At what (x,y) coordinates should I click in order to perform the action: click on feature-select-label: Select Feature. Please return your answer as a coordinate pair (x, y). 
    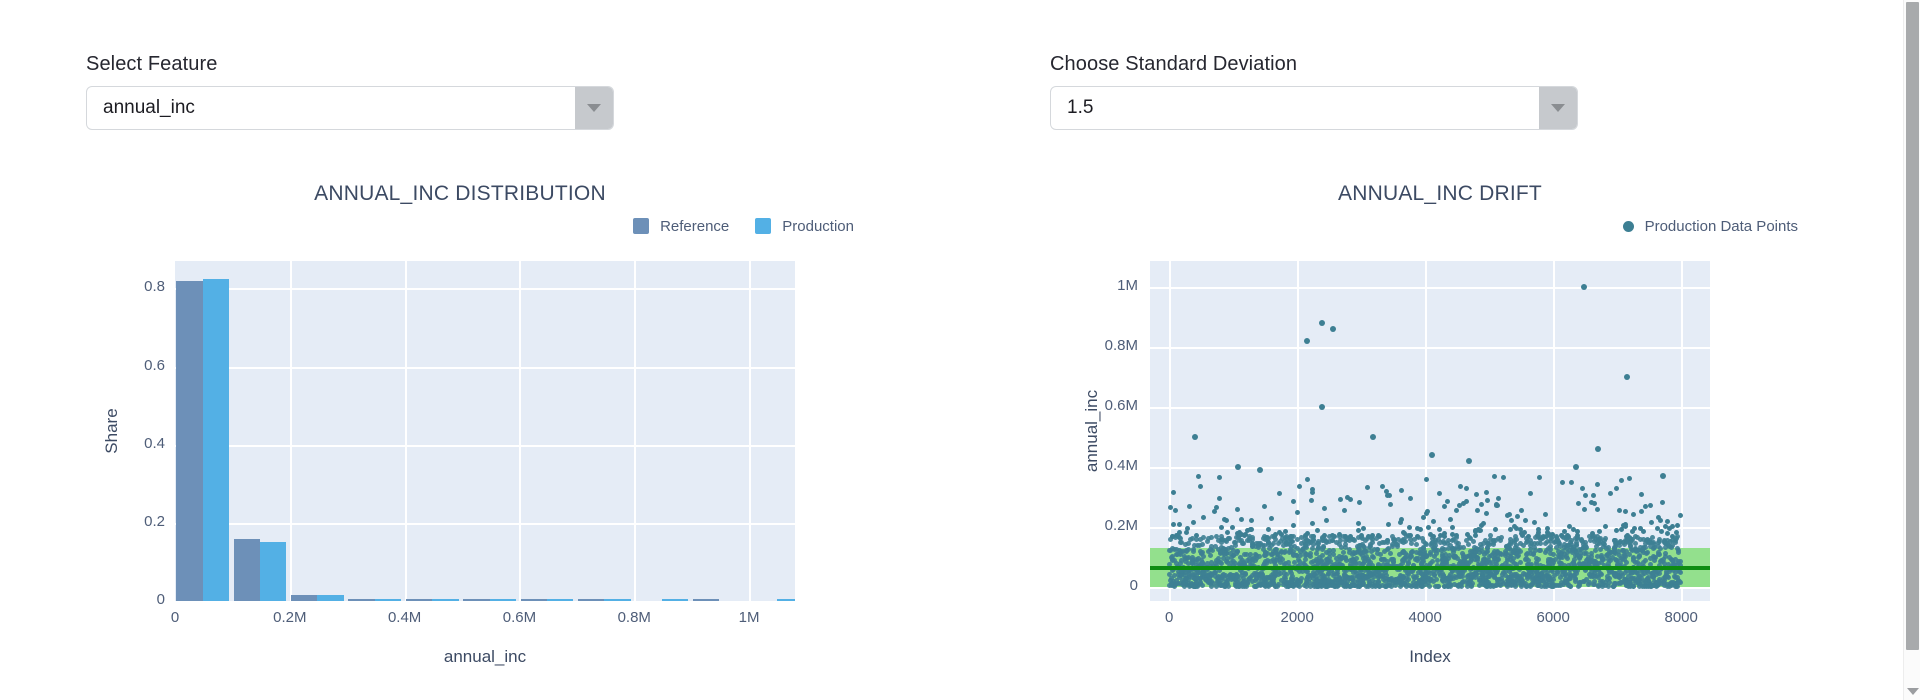
    Looking at the image, I should click on (152, 64).